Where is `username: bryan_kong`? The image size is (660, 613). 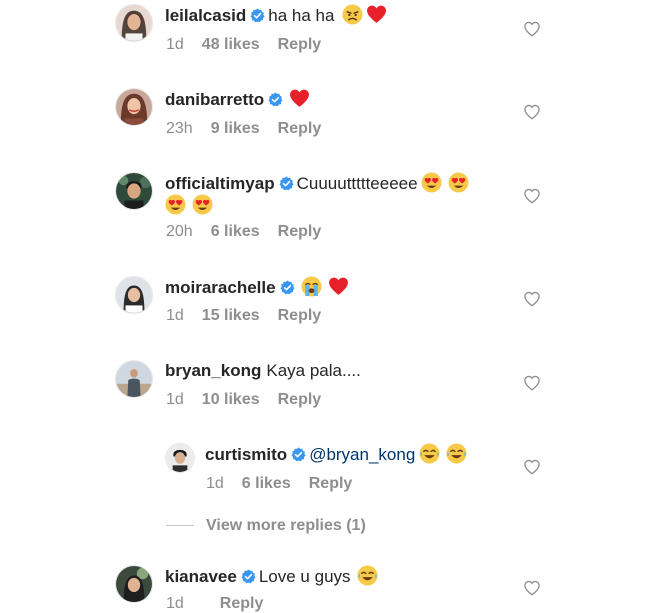
username: bryan_kong is located at coordinates (213, 370).